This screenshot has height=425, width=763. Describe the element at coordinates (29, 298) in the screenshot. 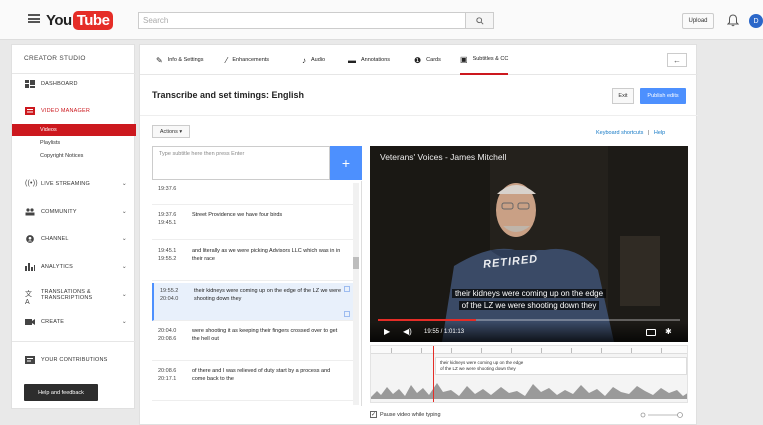

I see `translate-icon: 文A` at that location.